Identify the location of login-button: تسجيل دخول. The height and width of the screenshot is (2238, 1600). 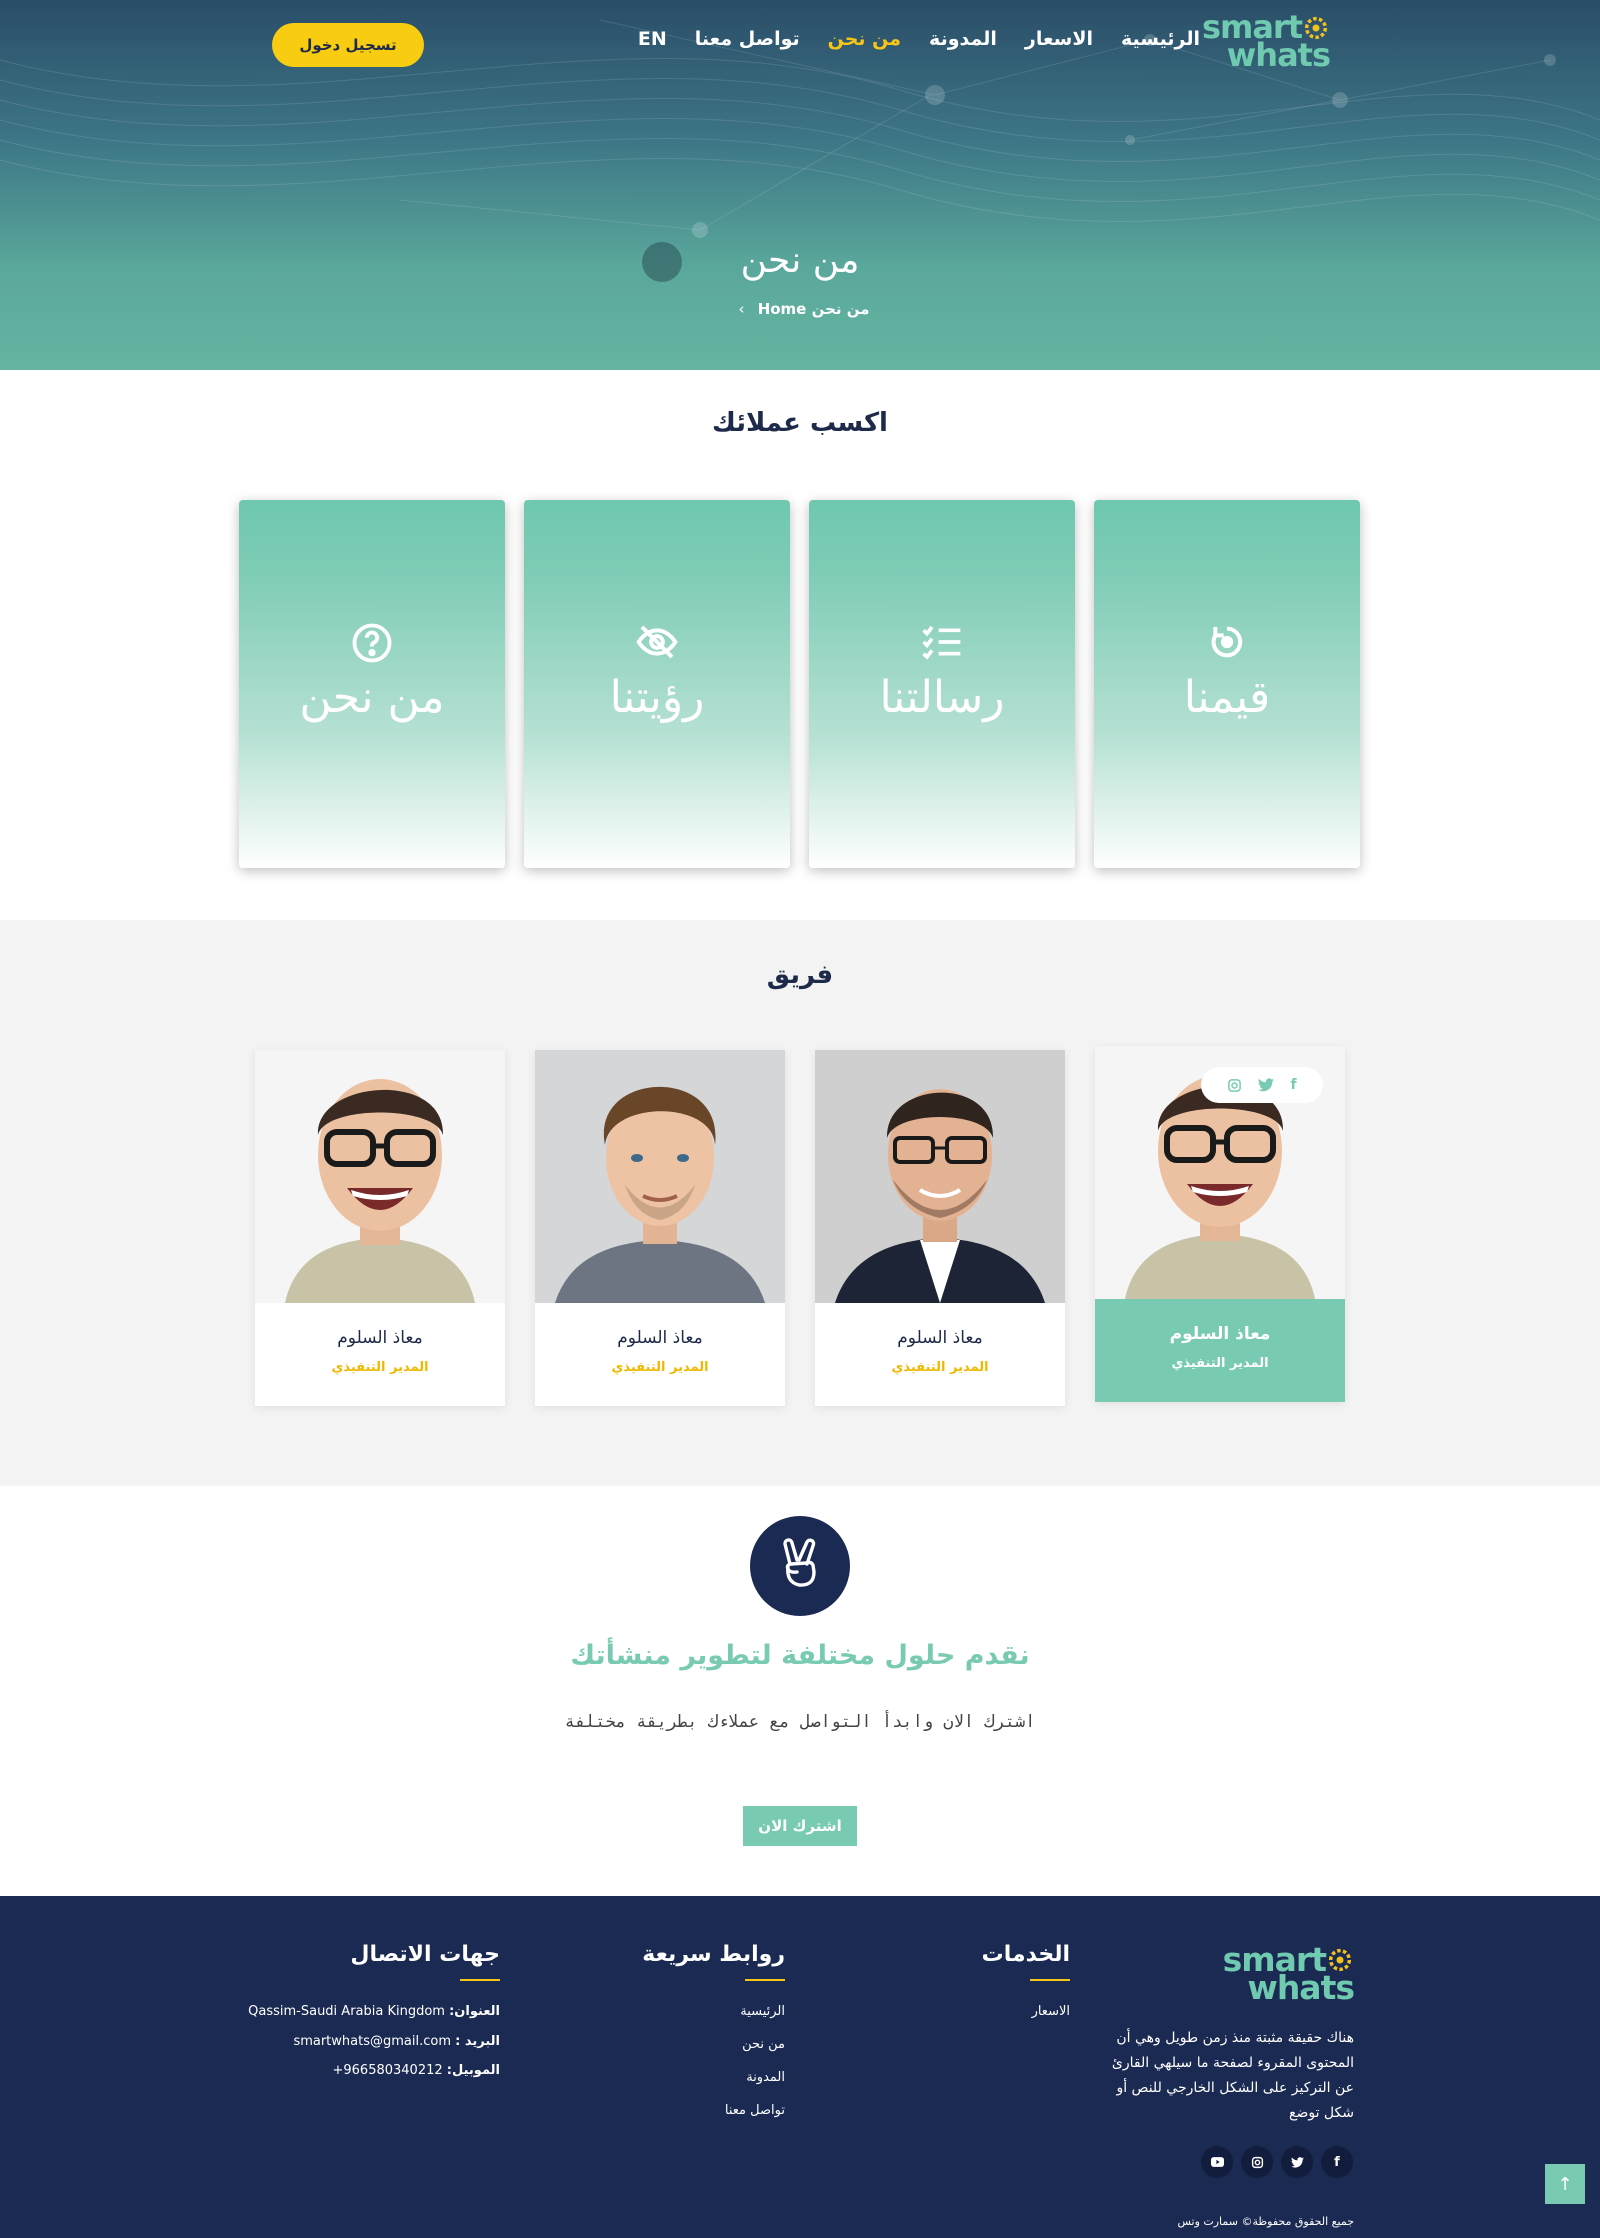
(348, 45).